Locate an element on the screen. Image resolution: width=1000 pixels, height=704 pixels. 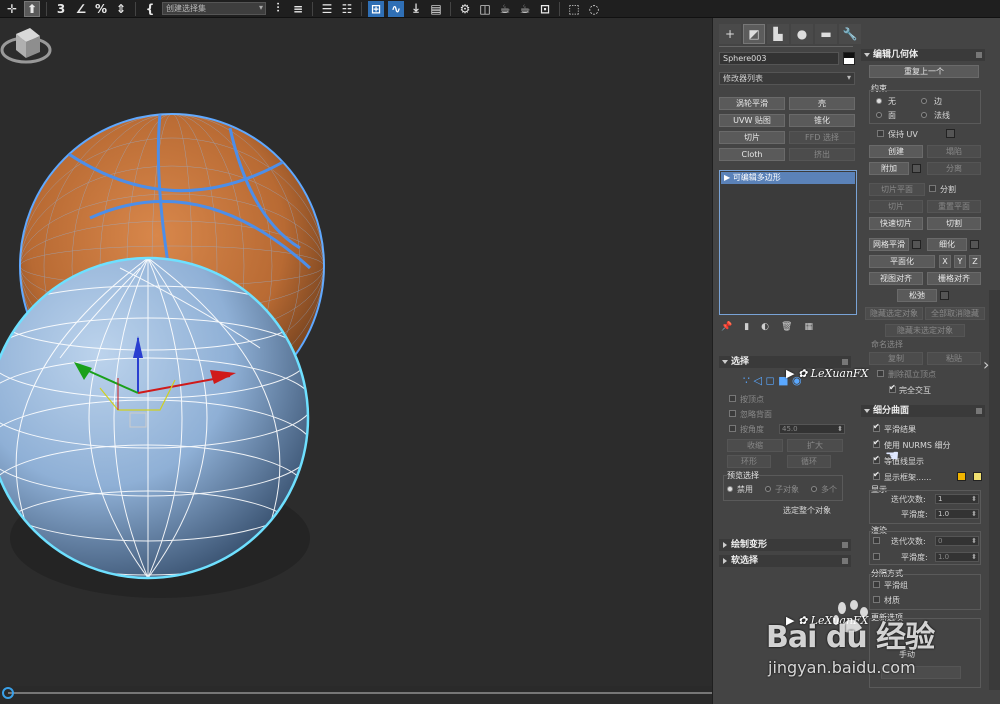
select-object-icon: ⬆ is located at coordinates (32, 8).